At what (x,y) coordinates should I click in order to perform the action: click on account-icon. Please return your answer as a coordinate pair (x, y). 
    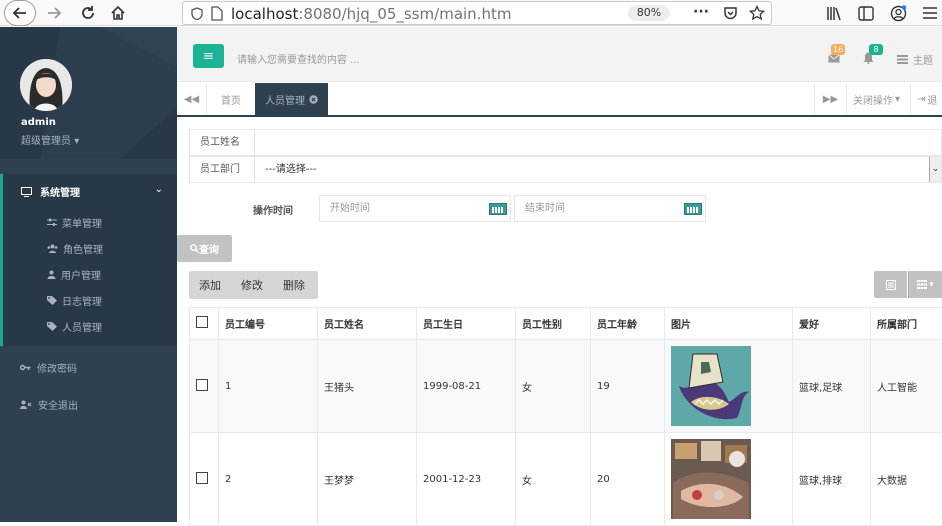
    Looking at the image, I should click on (898, 13).